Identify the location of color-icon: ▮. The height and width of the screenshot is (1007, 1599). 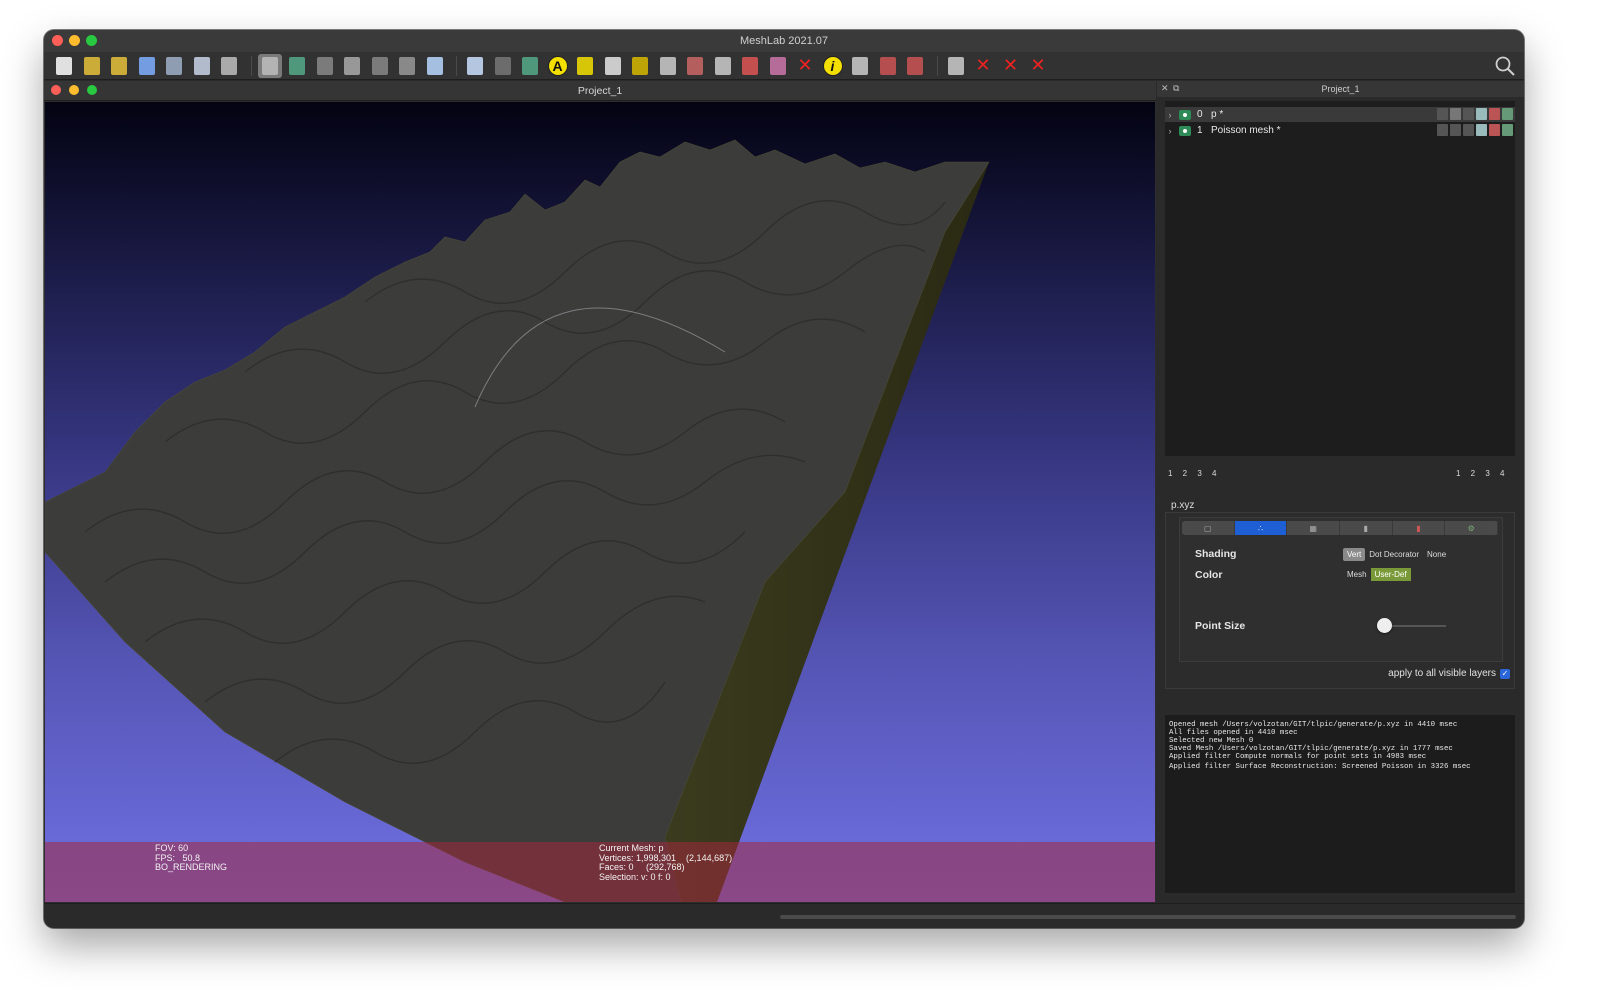
(1418, 528).